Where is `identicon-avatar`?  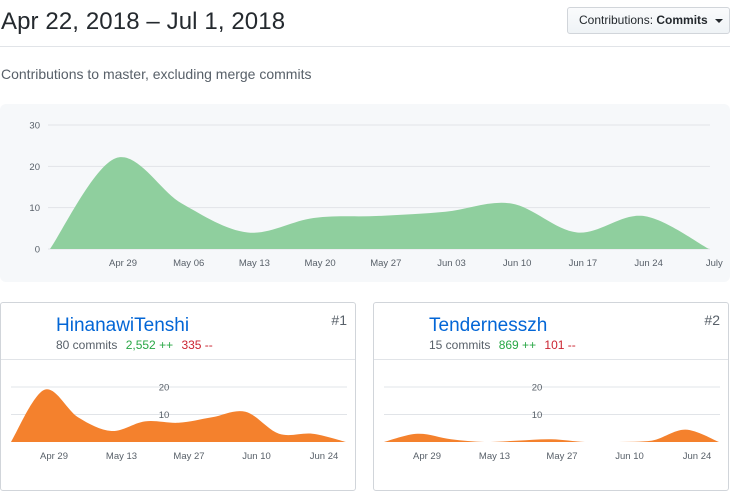
identicon-avatar is located at coordinates (401, 331).